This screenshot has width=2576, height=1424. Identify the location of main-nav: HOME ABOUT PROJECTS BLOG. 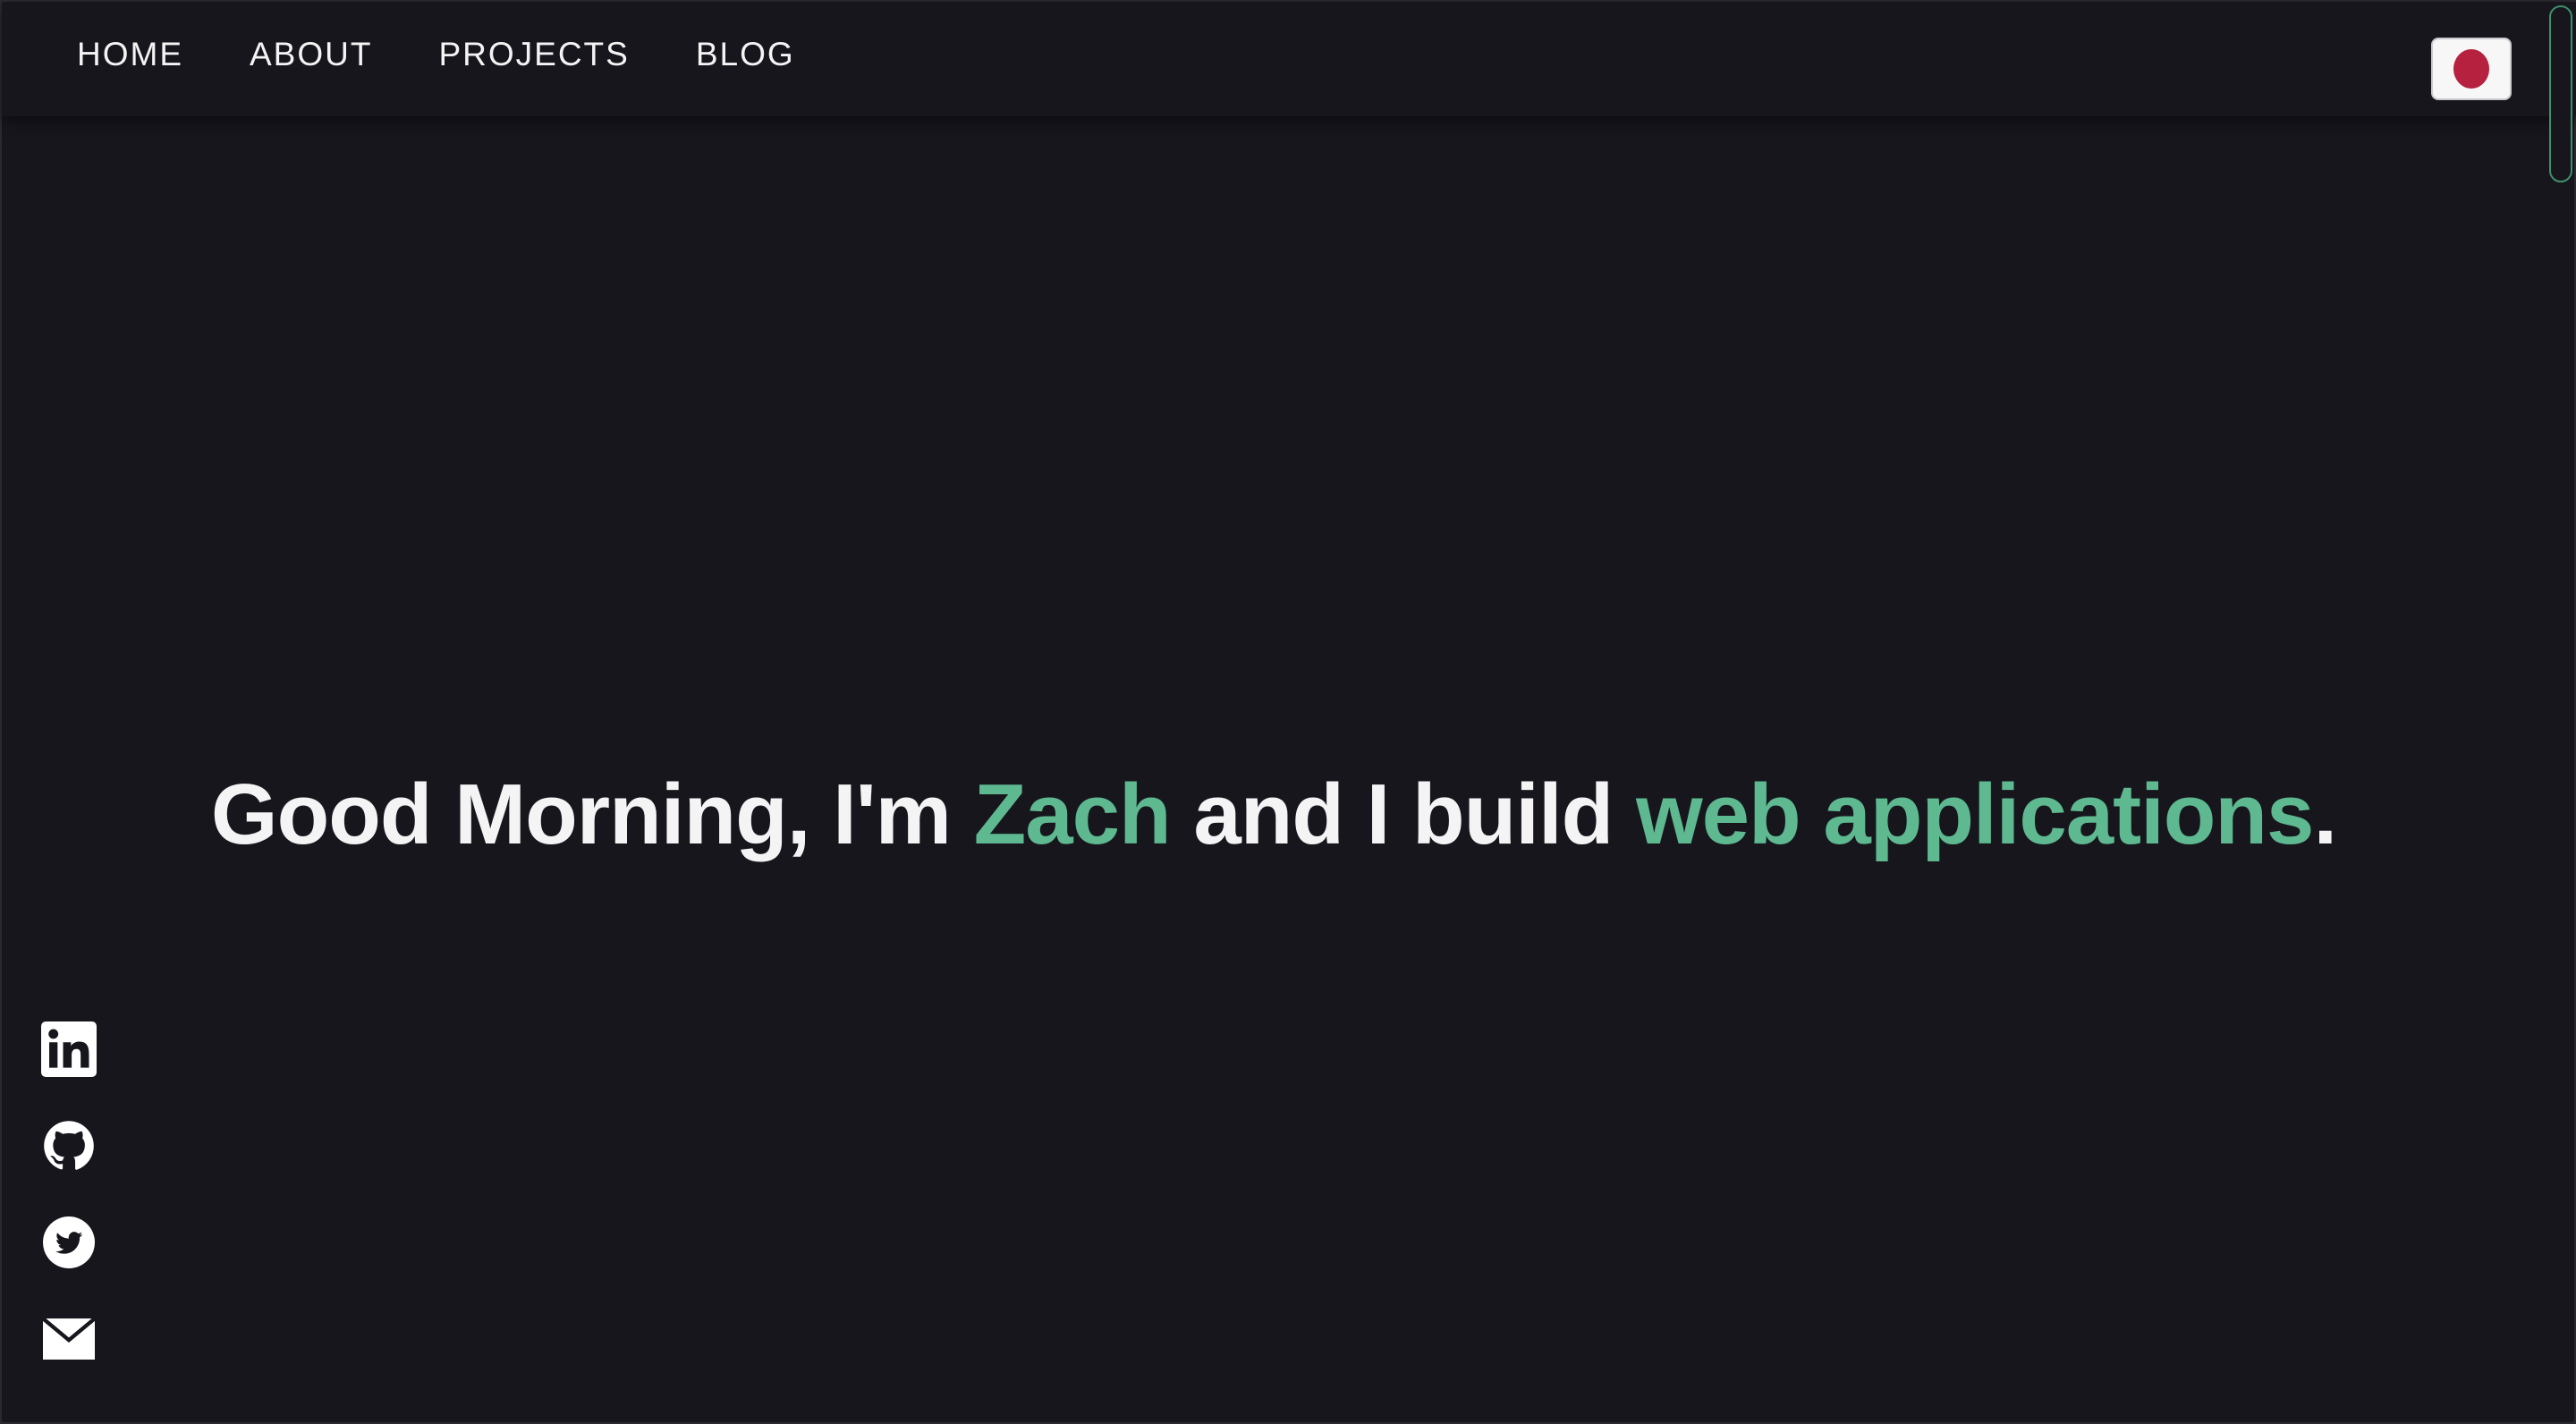
(436, 54).